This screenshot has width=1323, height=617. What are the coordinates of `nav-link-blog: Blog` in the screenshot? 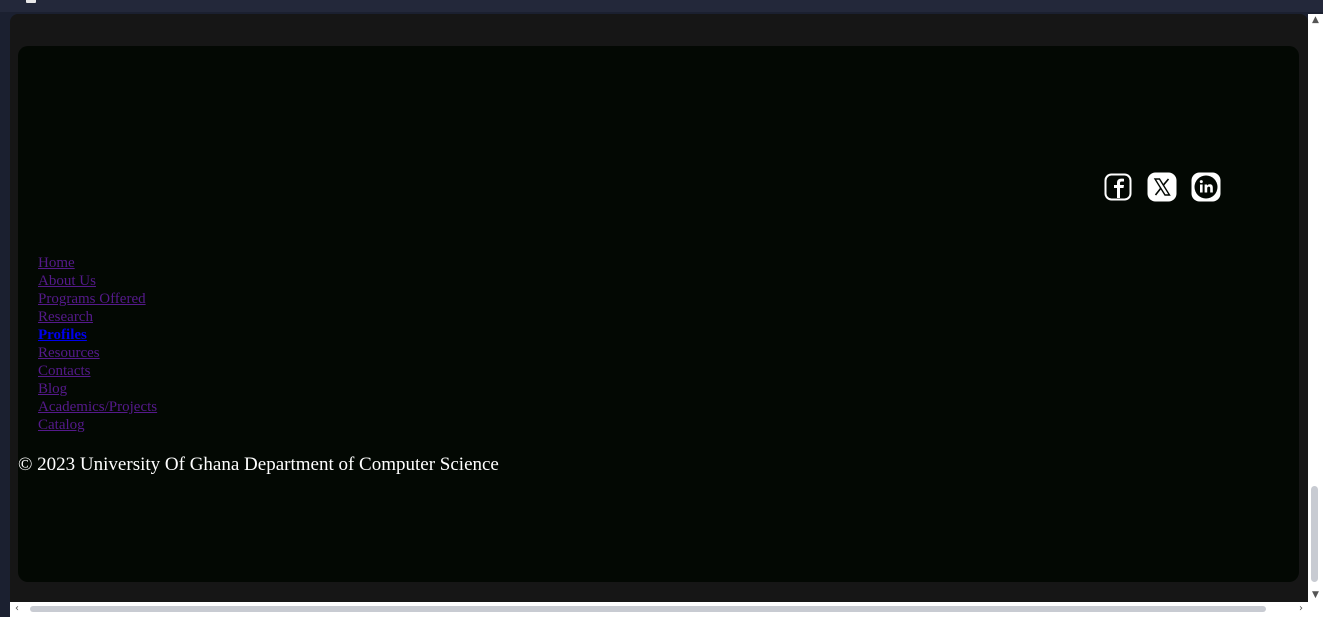 It's located at (52, 389).